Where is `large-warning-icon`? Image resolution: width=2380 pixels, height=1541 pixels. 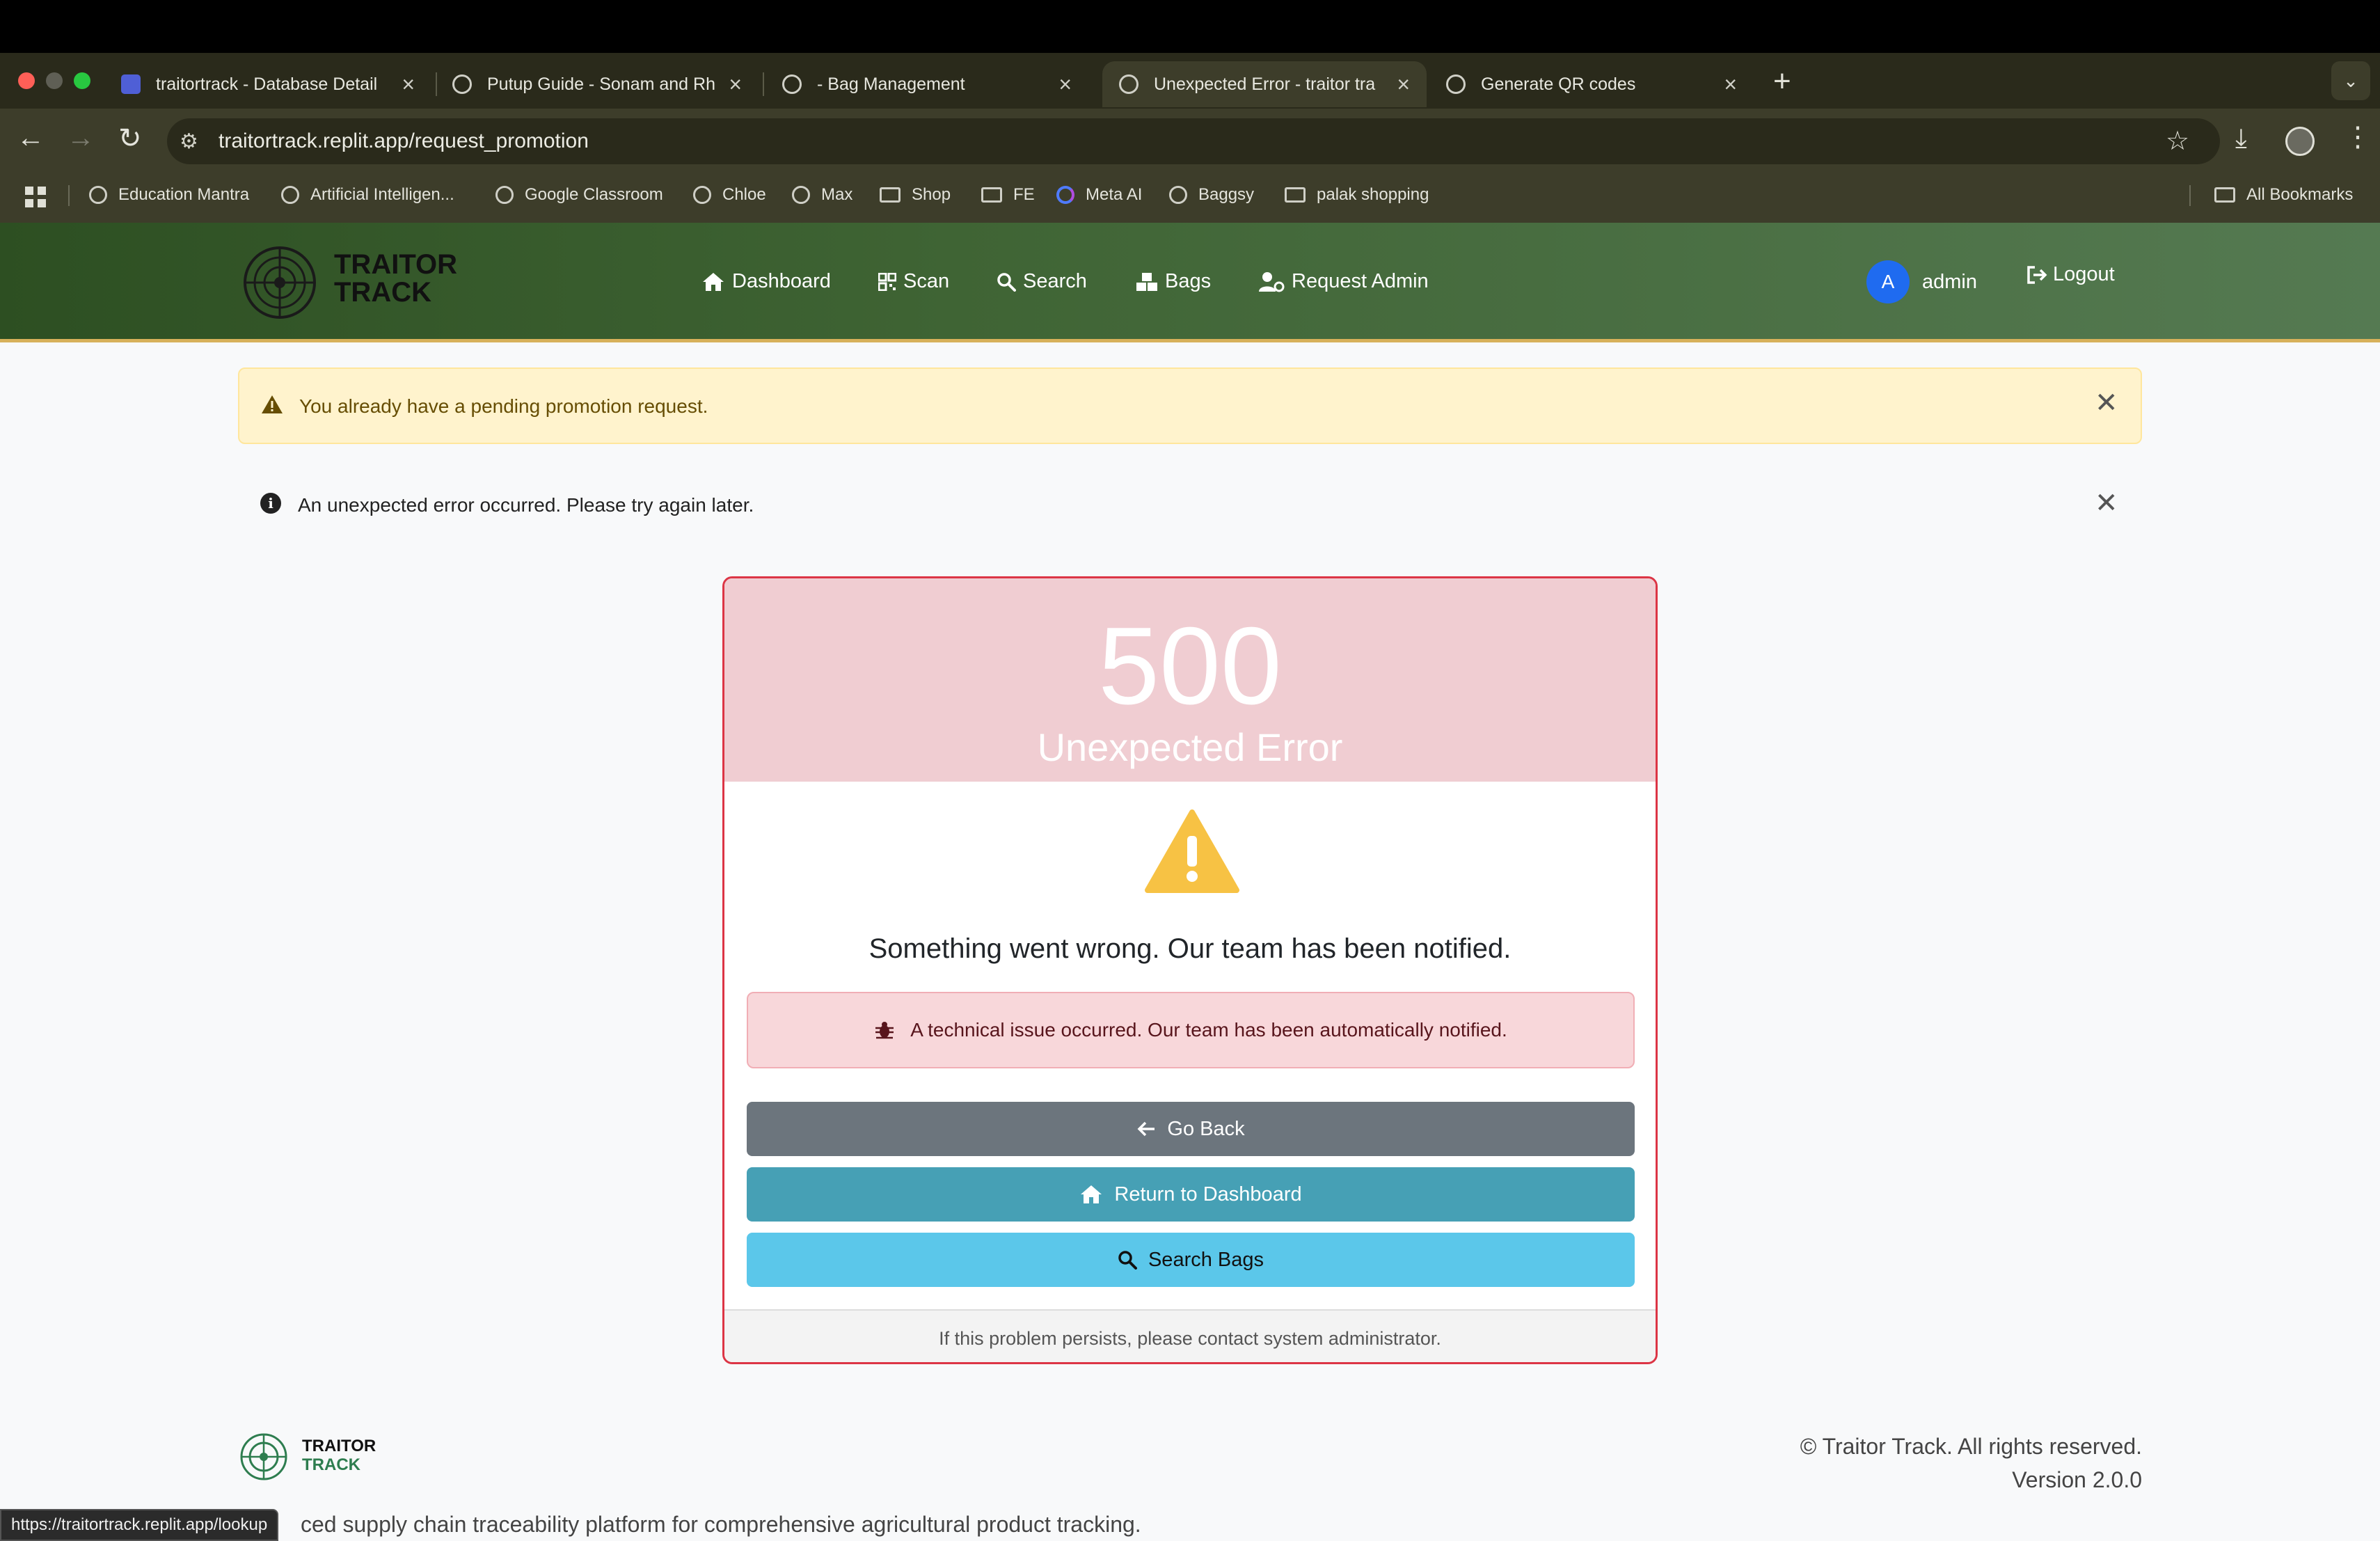 large-warning-icon is located at coordinates (1192, 851).